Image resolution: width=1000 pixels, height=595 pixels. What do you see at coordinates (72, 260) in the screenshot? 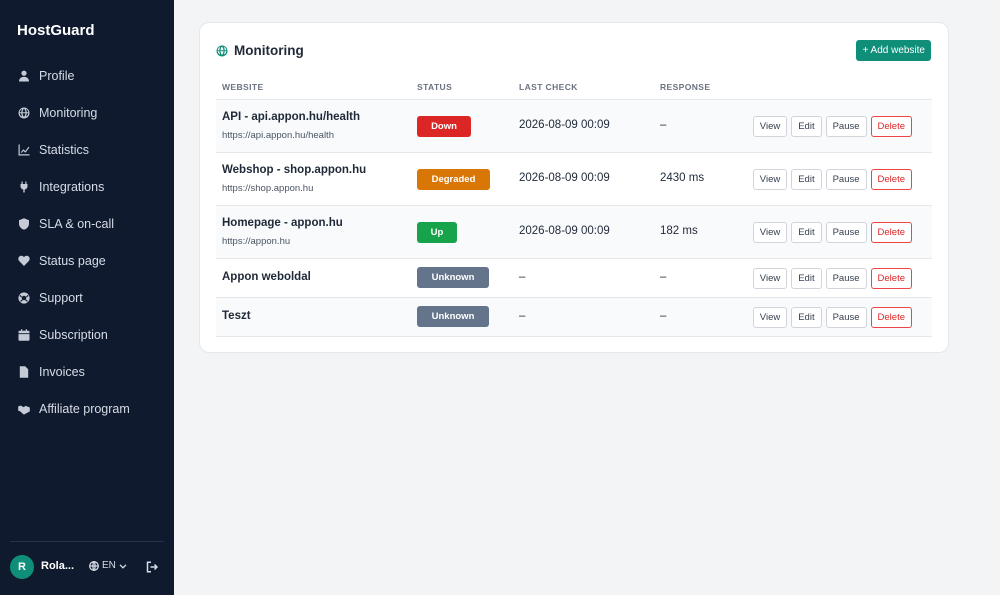
I see `sidebar-item-label: Status page` at bounding box center [72, 260].